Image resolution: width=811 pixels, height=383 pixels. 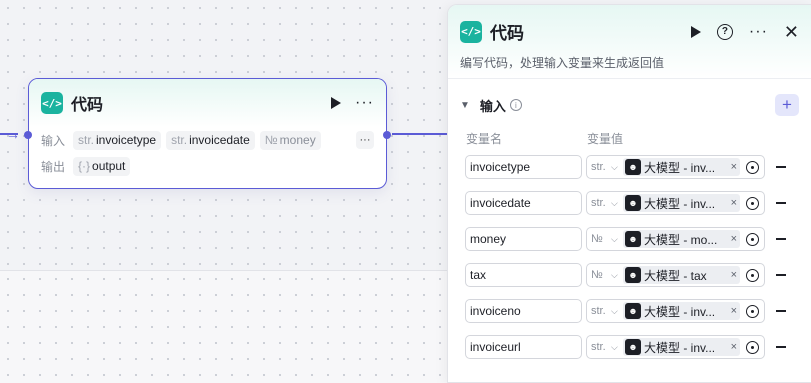 What do you see at coordinates (492, 106) in the screenshot?
I see `section-title: 输入` at bounding box center [492, 106].